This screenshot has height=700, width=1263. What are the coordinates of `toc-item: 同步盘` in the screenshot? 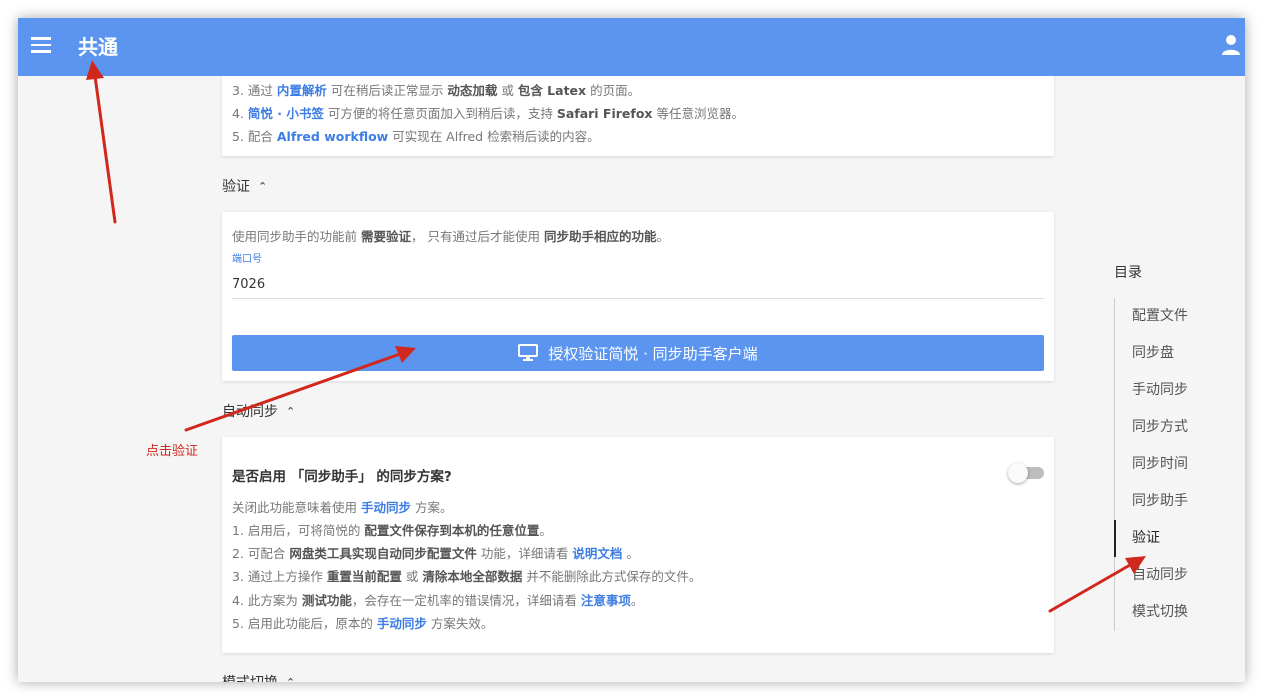 It's located at (1160, 353).